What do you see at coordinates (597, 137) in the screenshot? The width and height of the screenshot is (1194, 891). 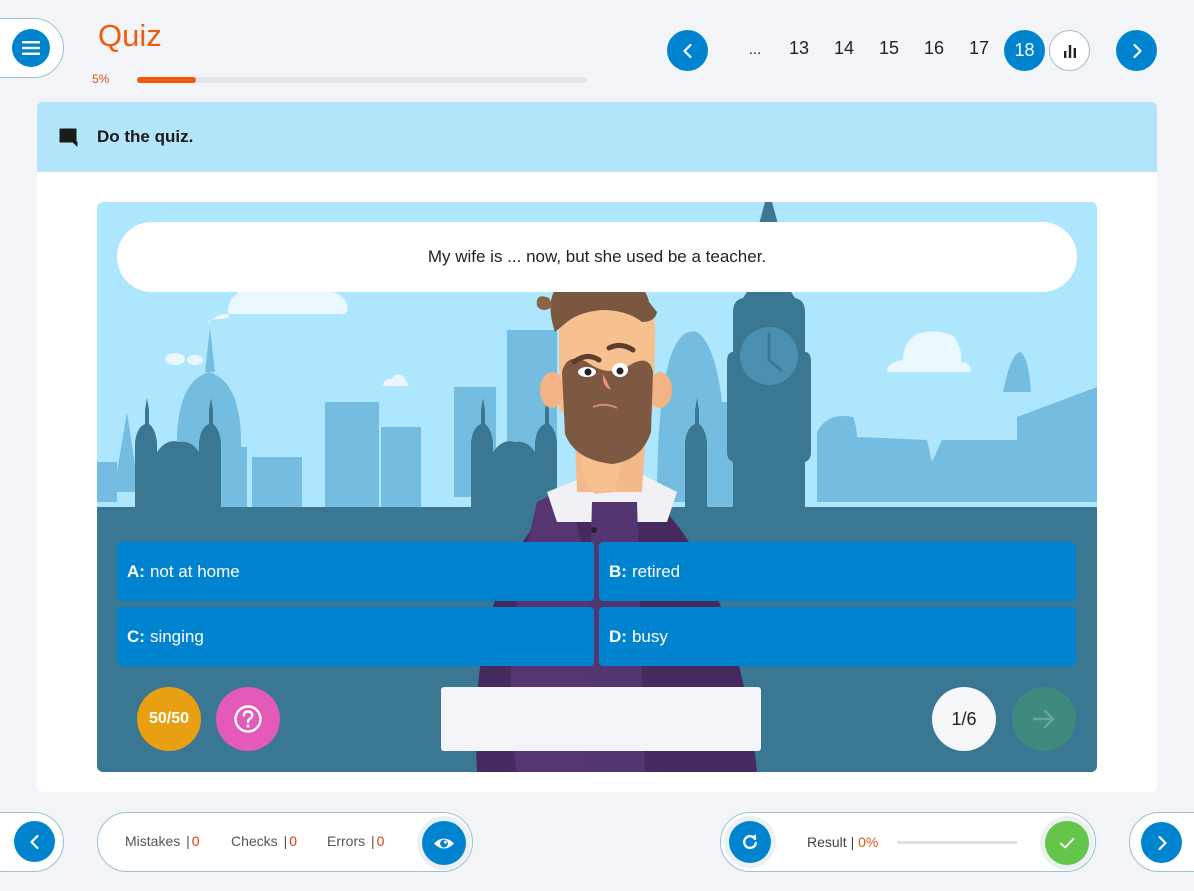 I see `instruction-bar: Do the quiz.` at bounding box center [597, 137].